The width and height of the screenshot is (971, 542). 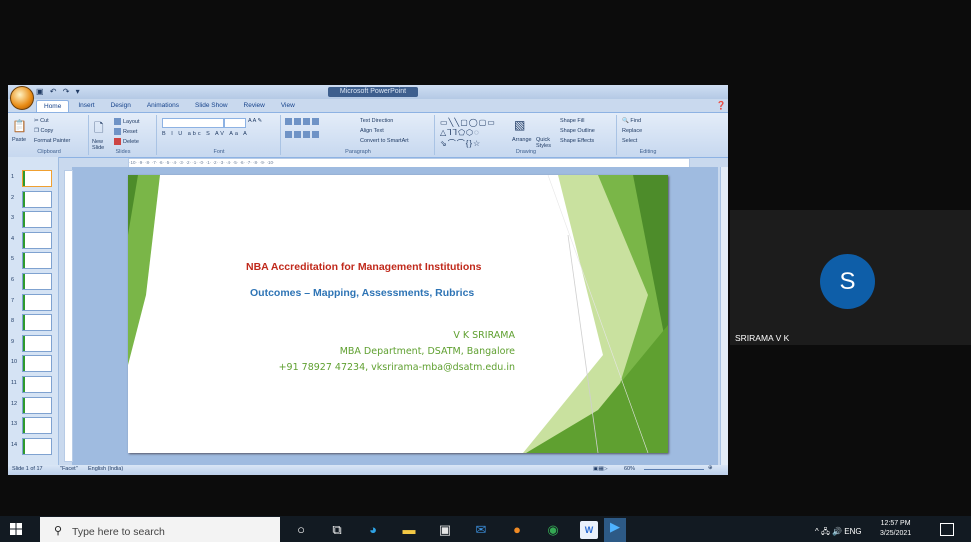 I want to click on file-explorer-icon: ▬, so click(x=409, y=530).